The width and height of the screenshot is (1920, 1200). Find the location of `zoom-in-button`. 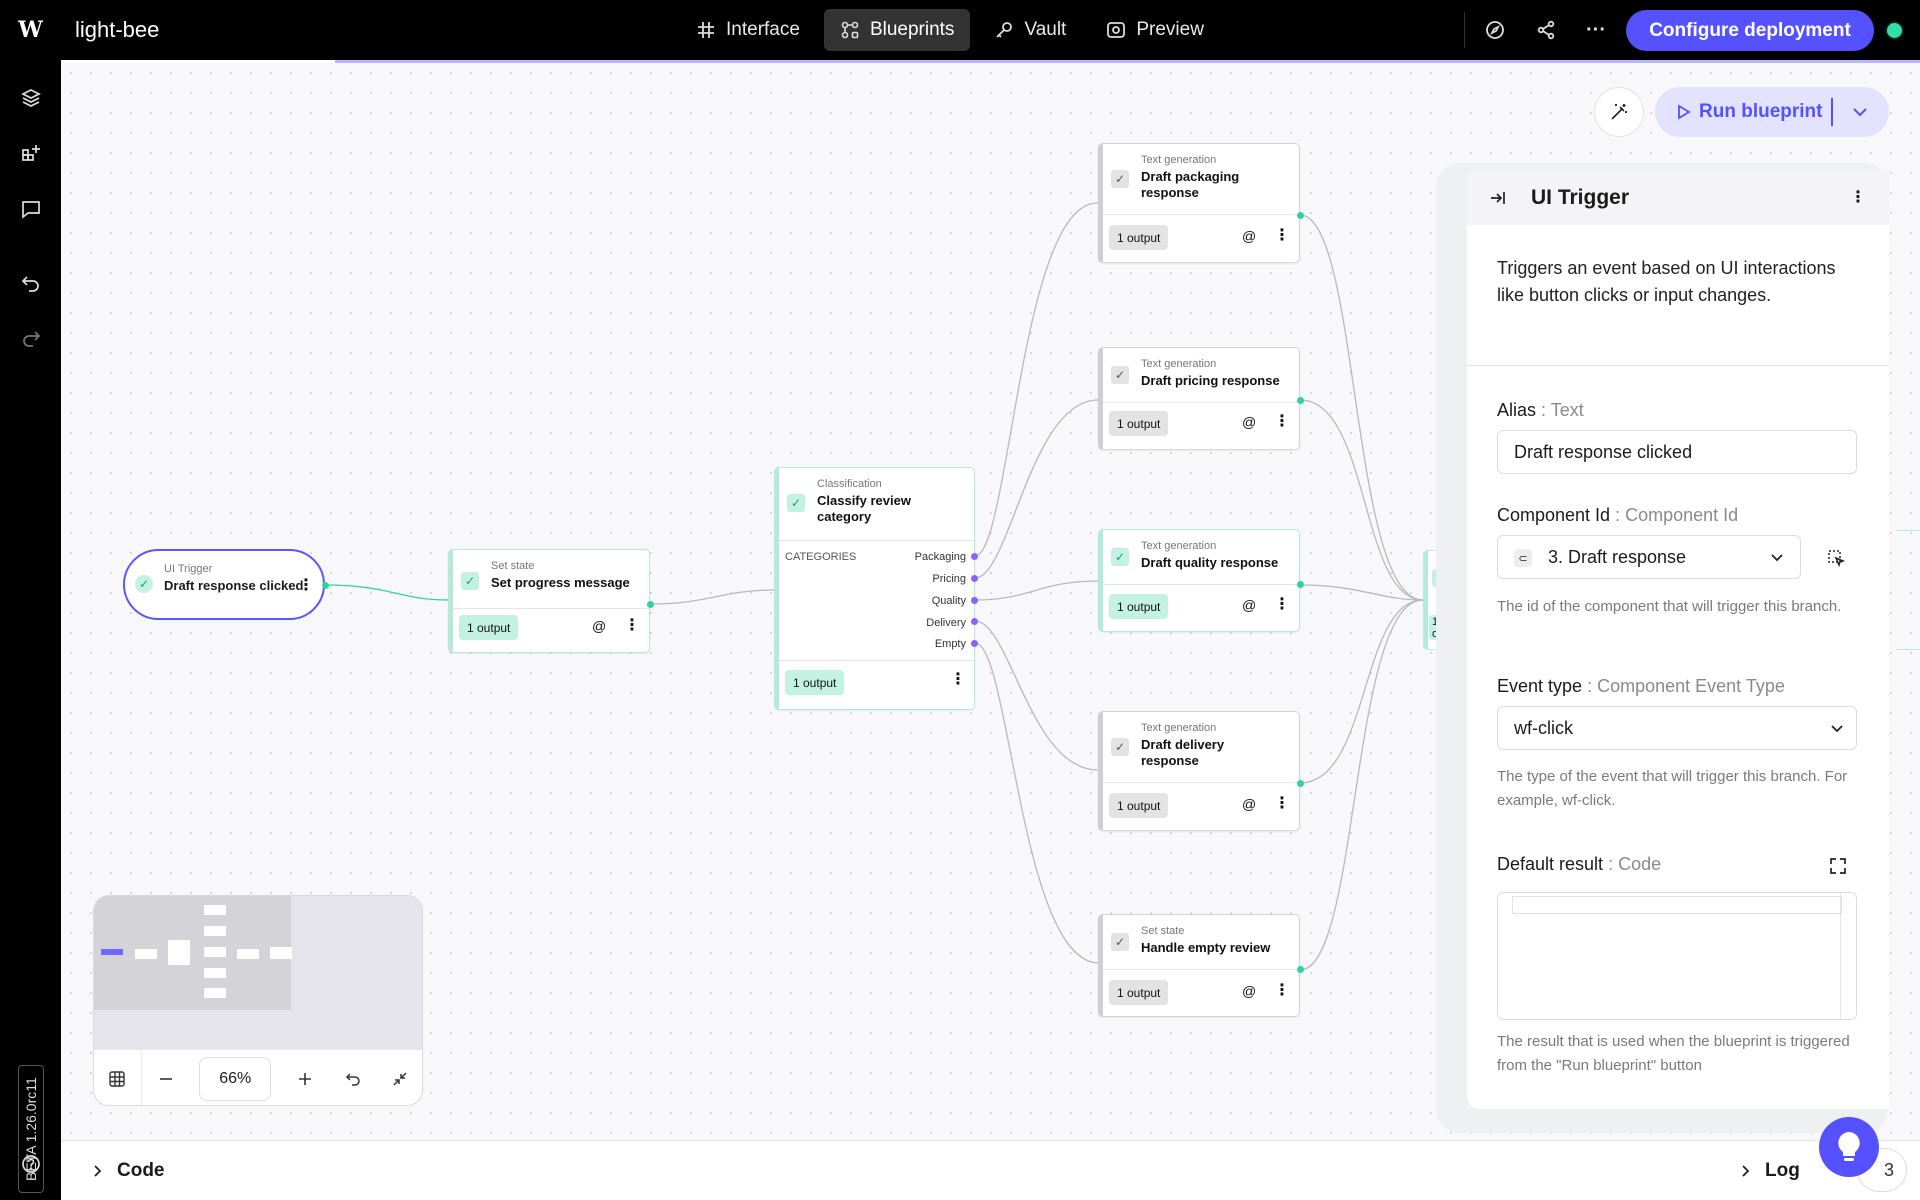

zoom-in-button is located at coordinates (305, 1078).